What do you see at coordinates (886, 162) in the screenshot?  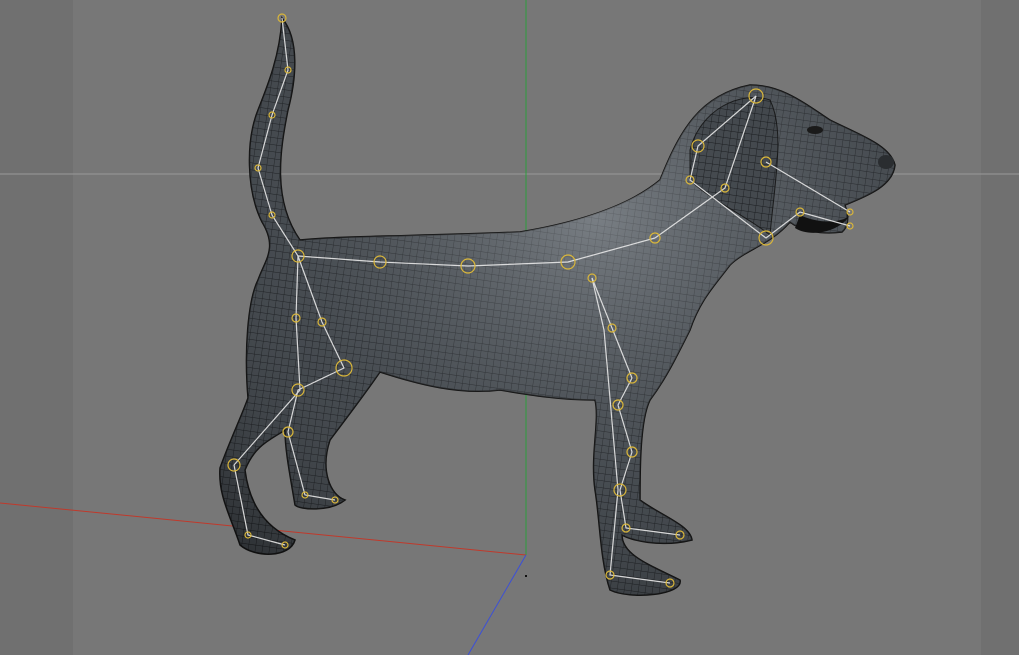 I see `dog-nose` at bounding box center [886, 162].